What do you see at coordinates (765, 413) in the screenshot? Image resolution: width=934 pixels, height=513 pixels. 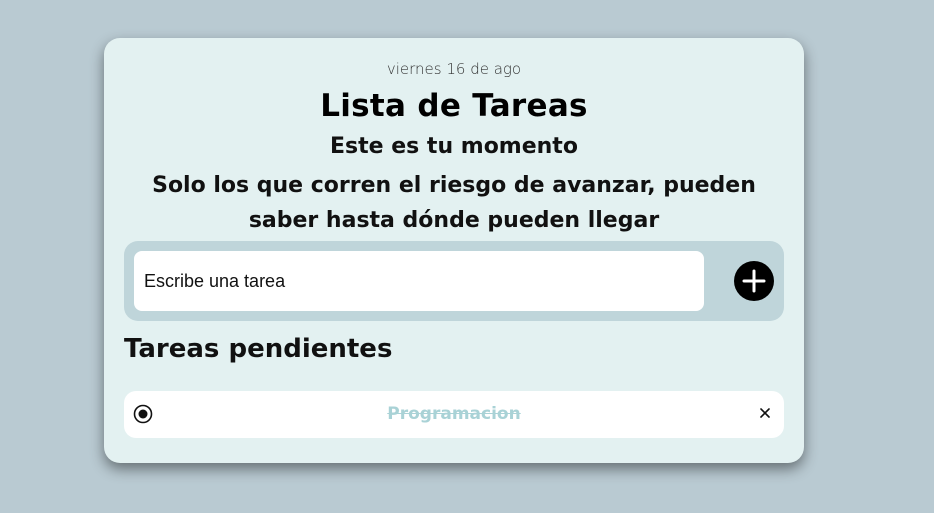 I see `close-icon` at bounding box center [765, 413].